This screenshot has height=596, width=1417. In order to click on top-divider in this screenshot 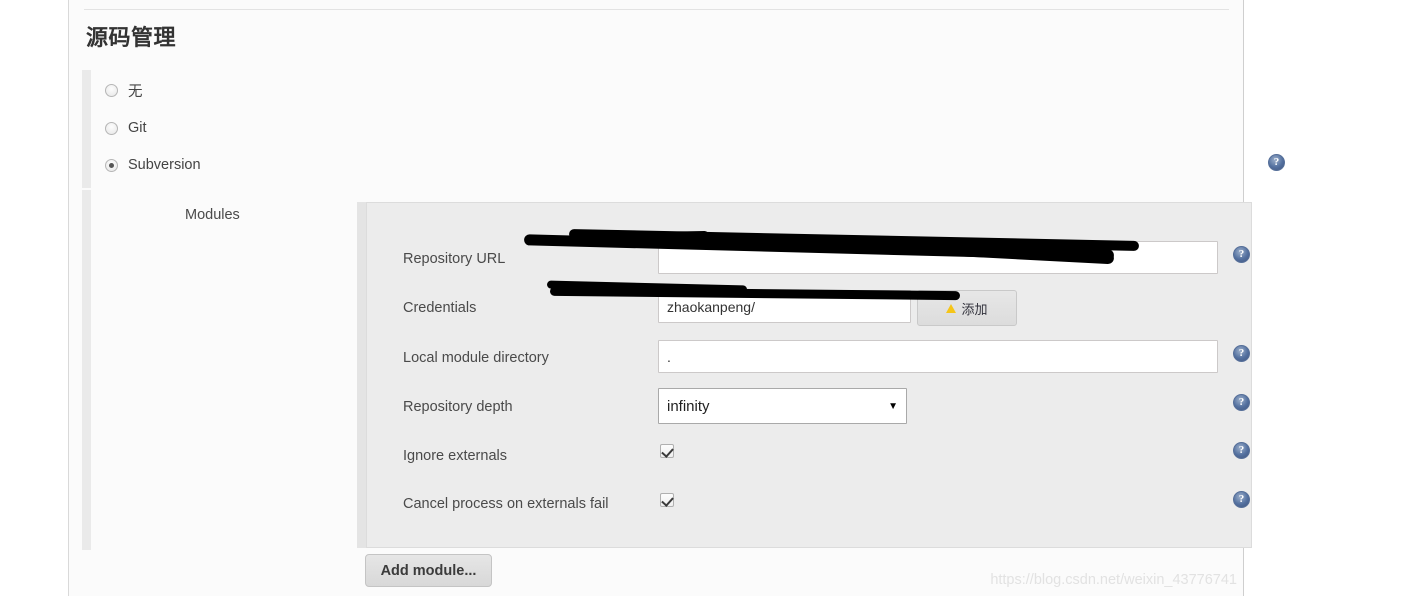, I will do `click(656, 9)`.